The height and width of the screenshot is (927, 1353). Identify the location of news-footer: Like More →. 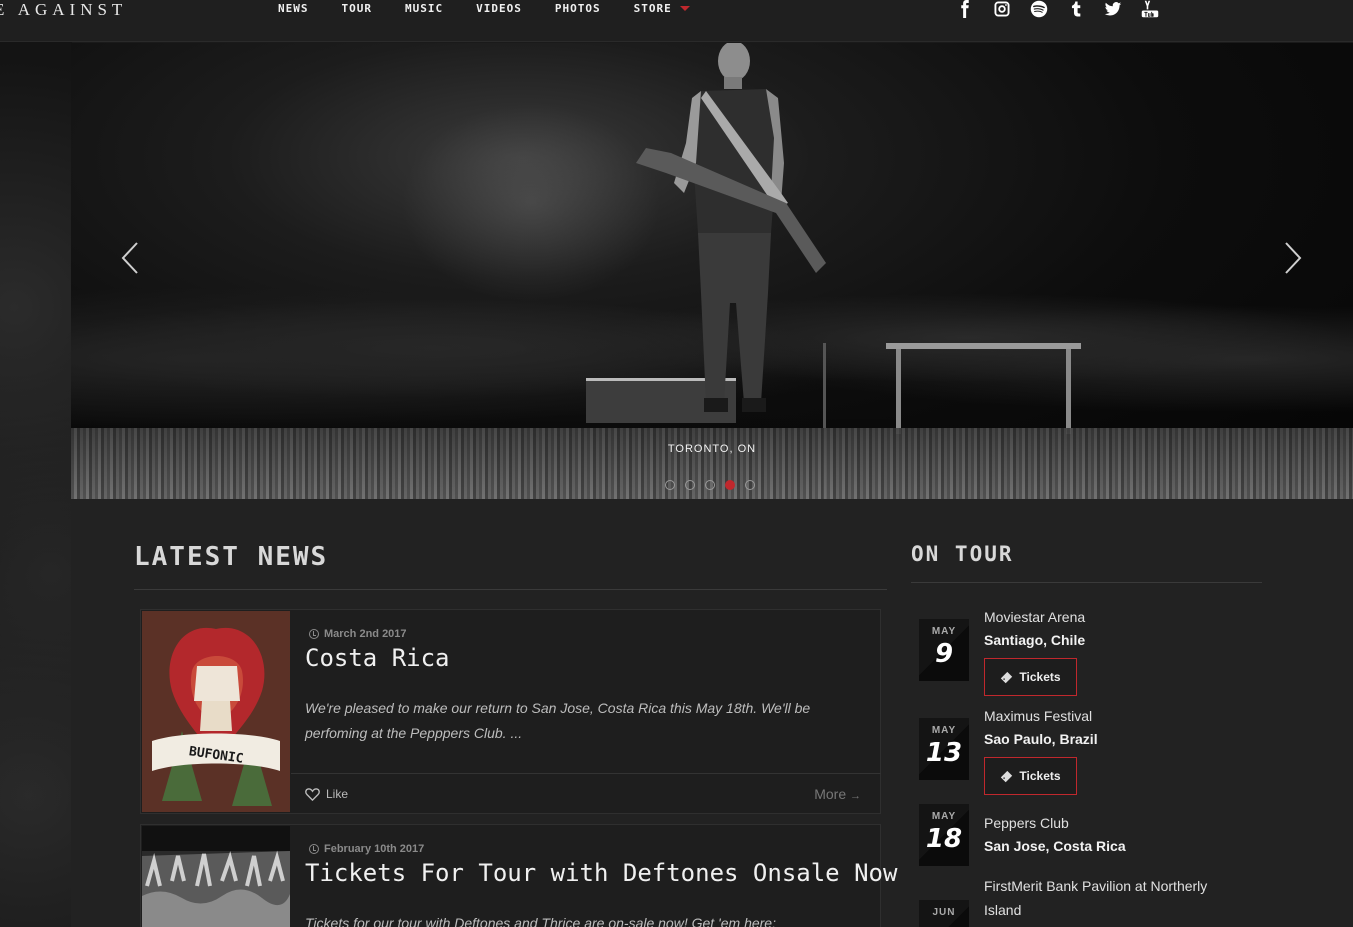
(586, 793).